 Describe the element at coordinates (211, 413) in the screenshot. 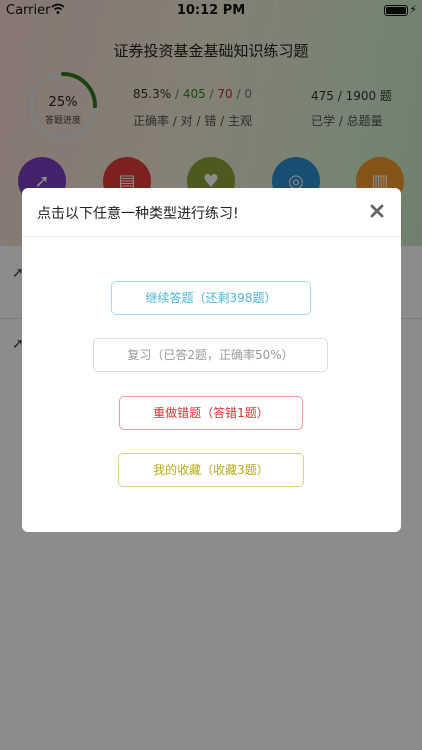

I see `redo-wrong-button: 重做错题（答错1题）` at that location.